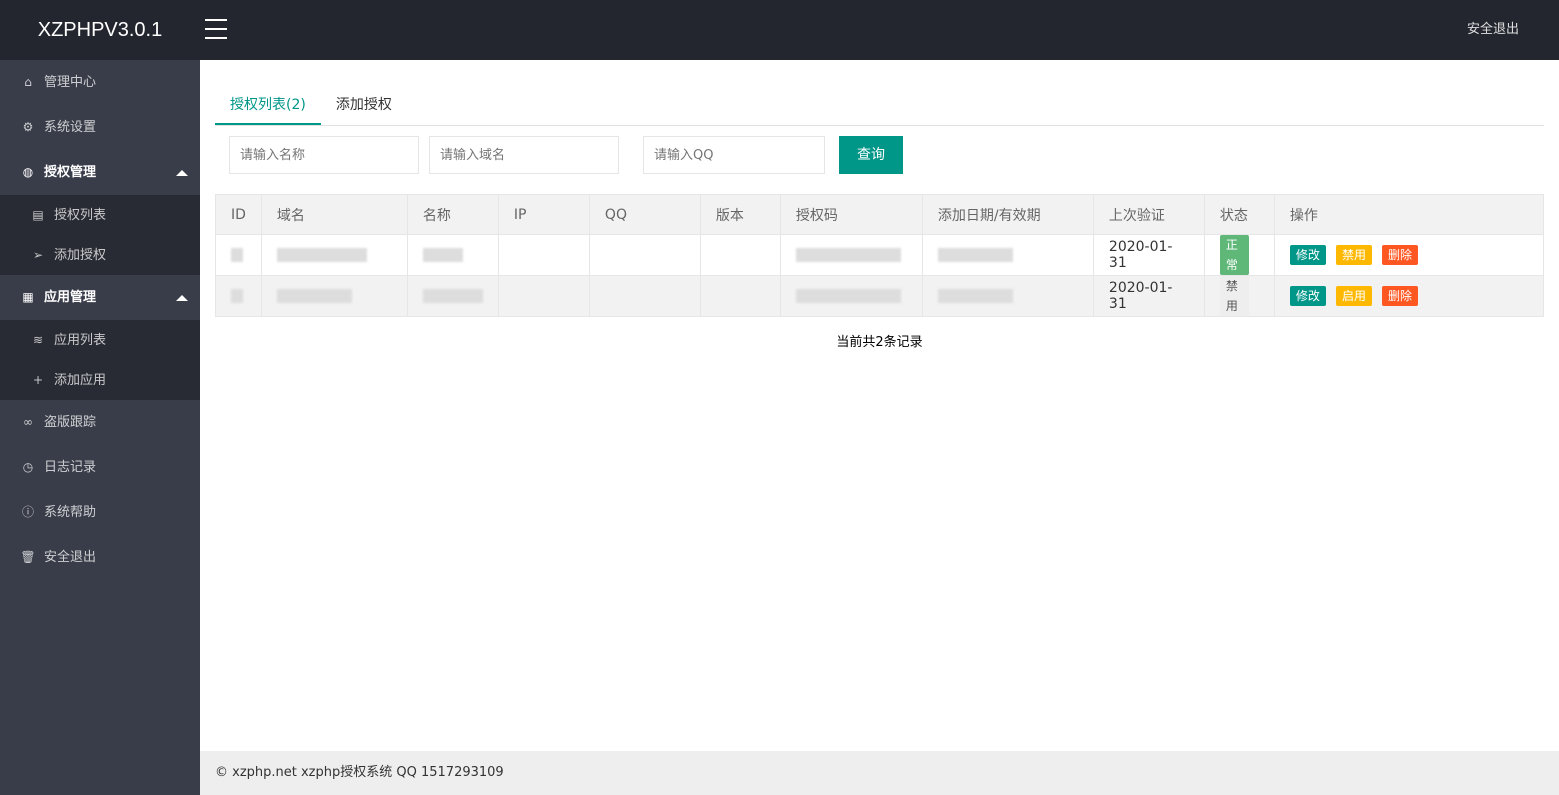  I want to click on logout-link: 安全退出, so click(1493, 30).